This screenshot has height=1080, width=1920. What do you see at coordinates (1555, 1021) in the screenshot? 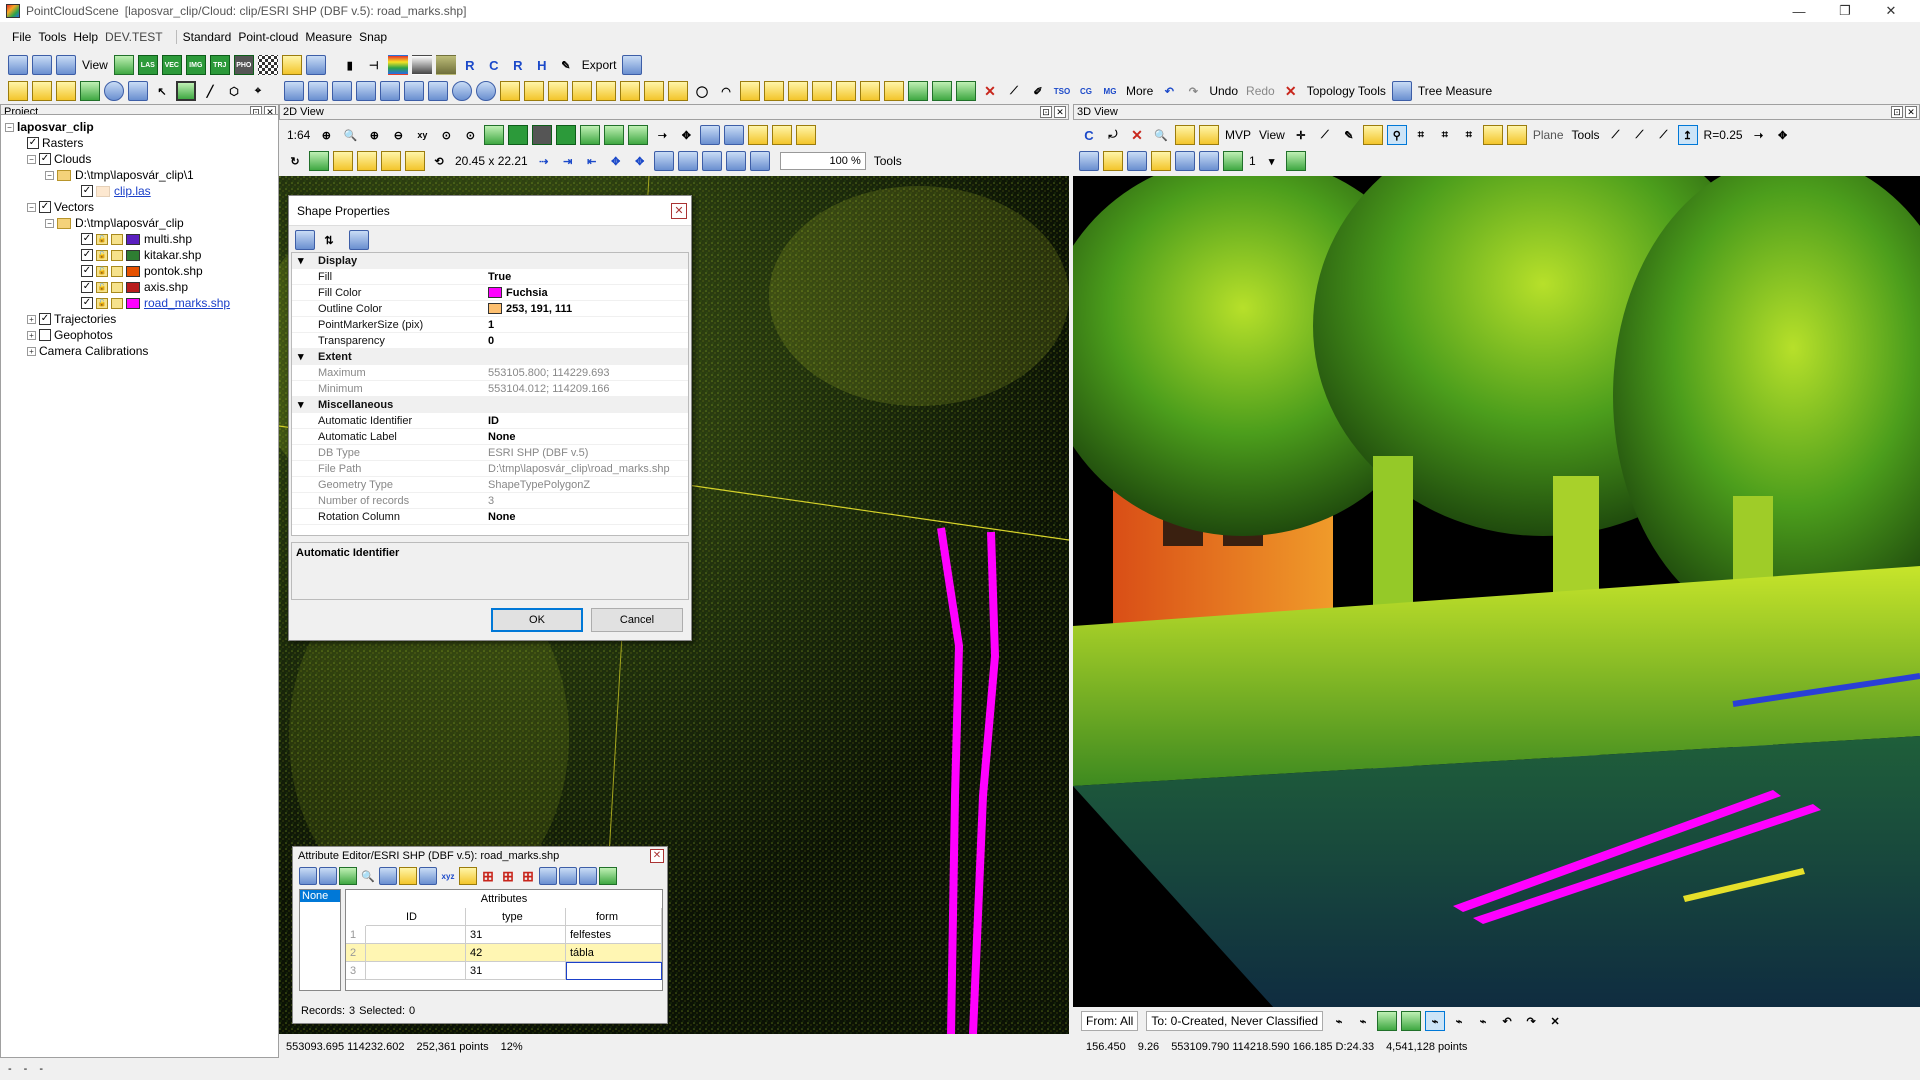
I see `more3d-icon: ✕` at bounding box center [1555, 1021].